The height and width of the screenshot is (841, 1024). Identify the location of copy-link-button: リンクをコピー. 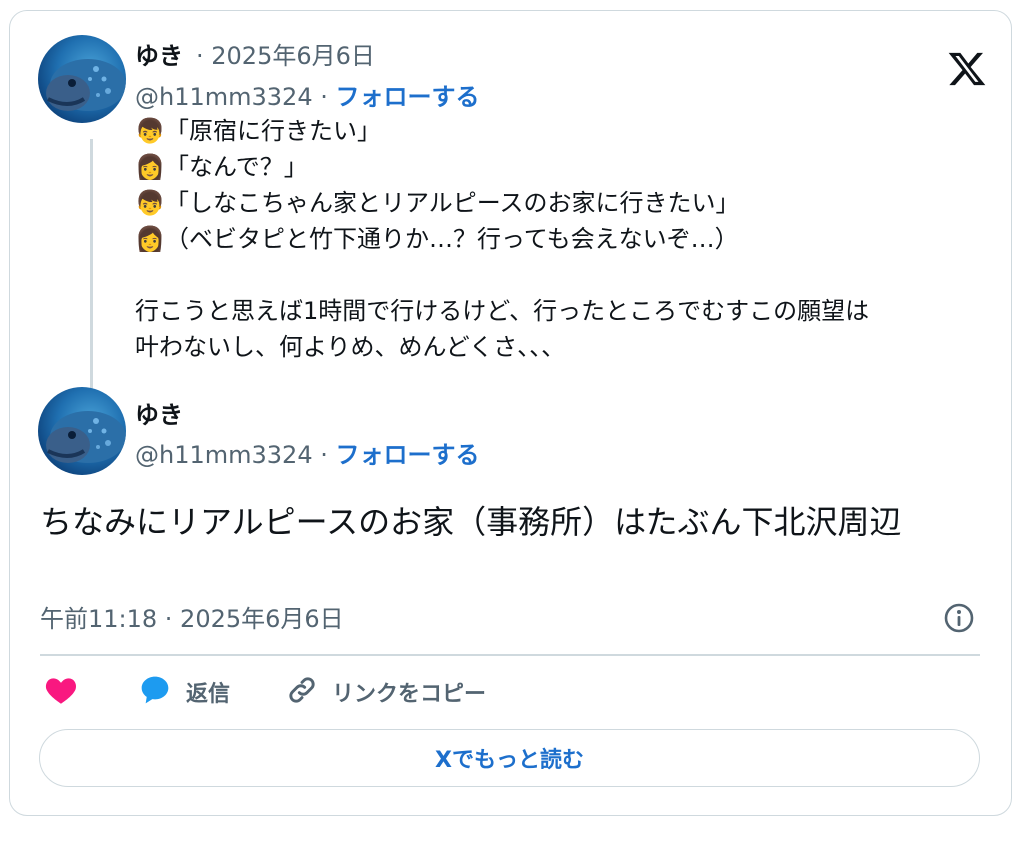
(386, 692).